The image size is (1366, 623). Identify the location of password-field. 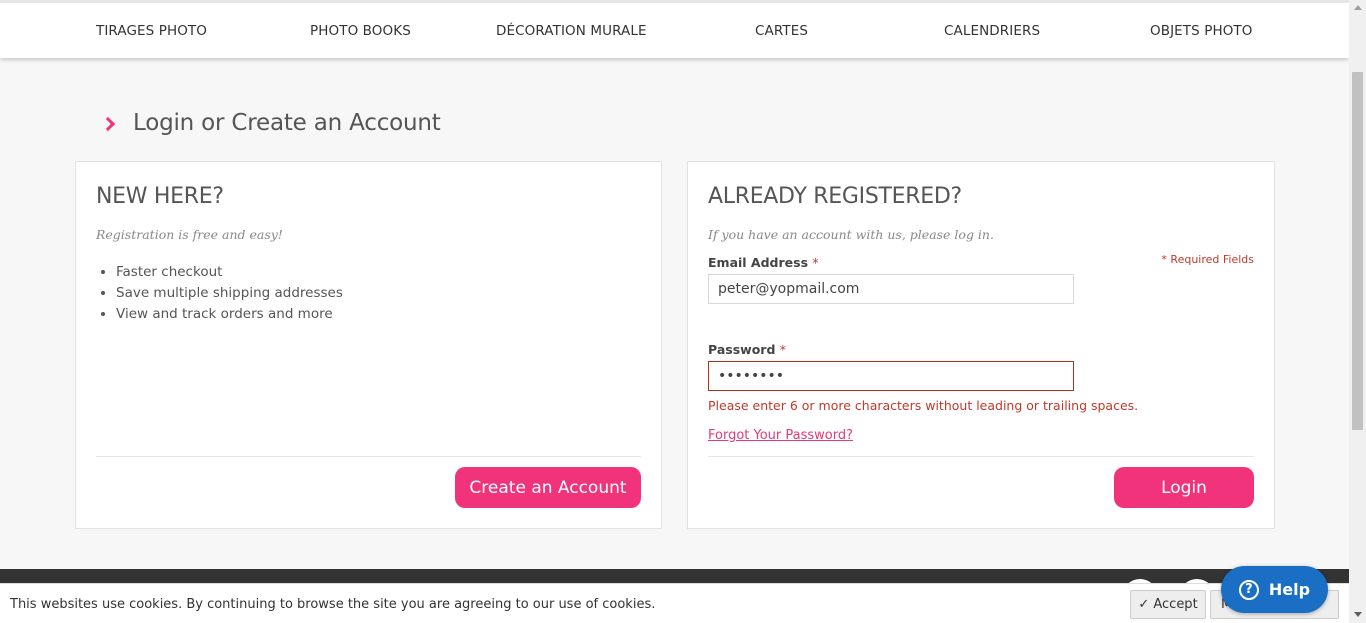
(891, 376).